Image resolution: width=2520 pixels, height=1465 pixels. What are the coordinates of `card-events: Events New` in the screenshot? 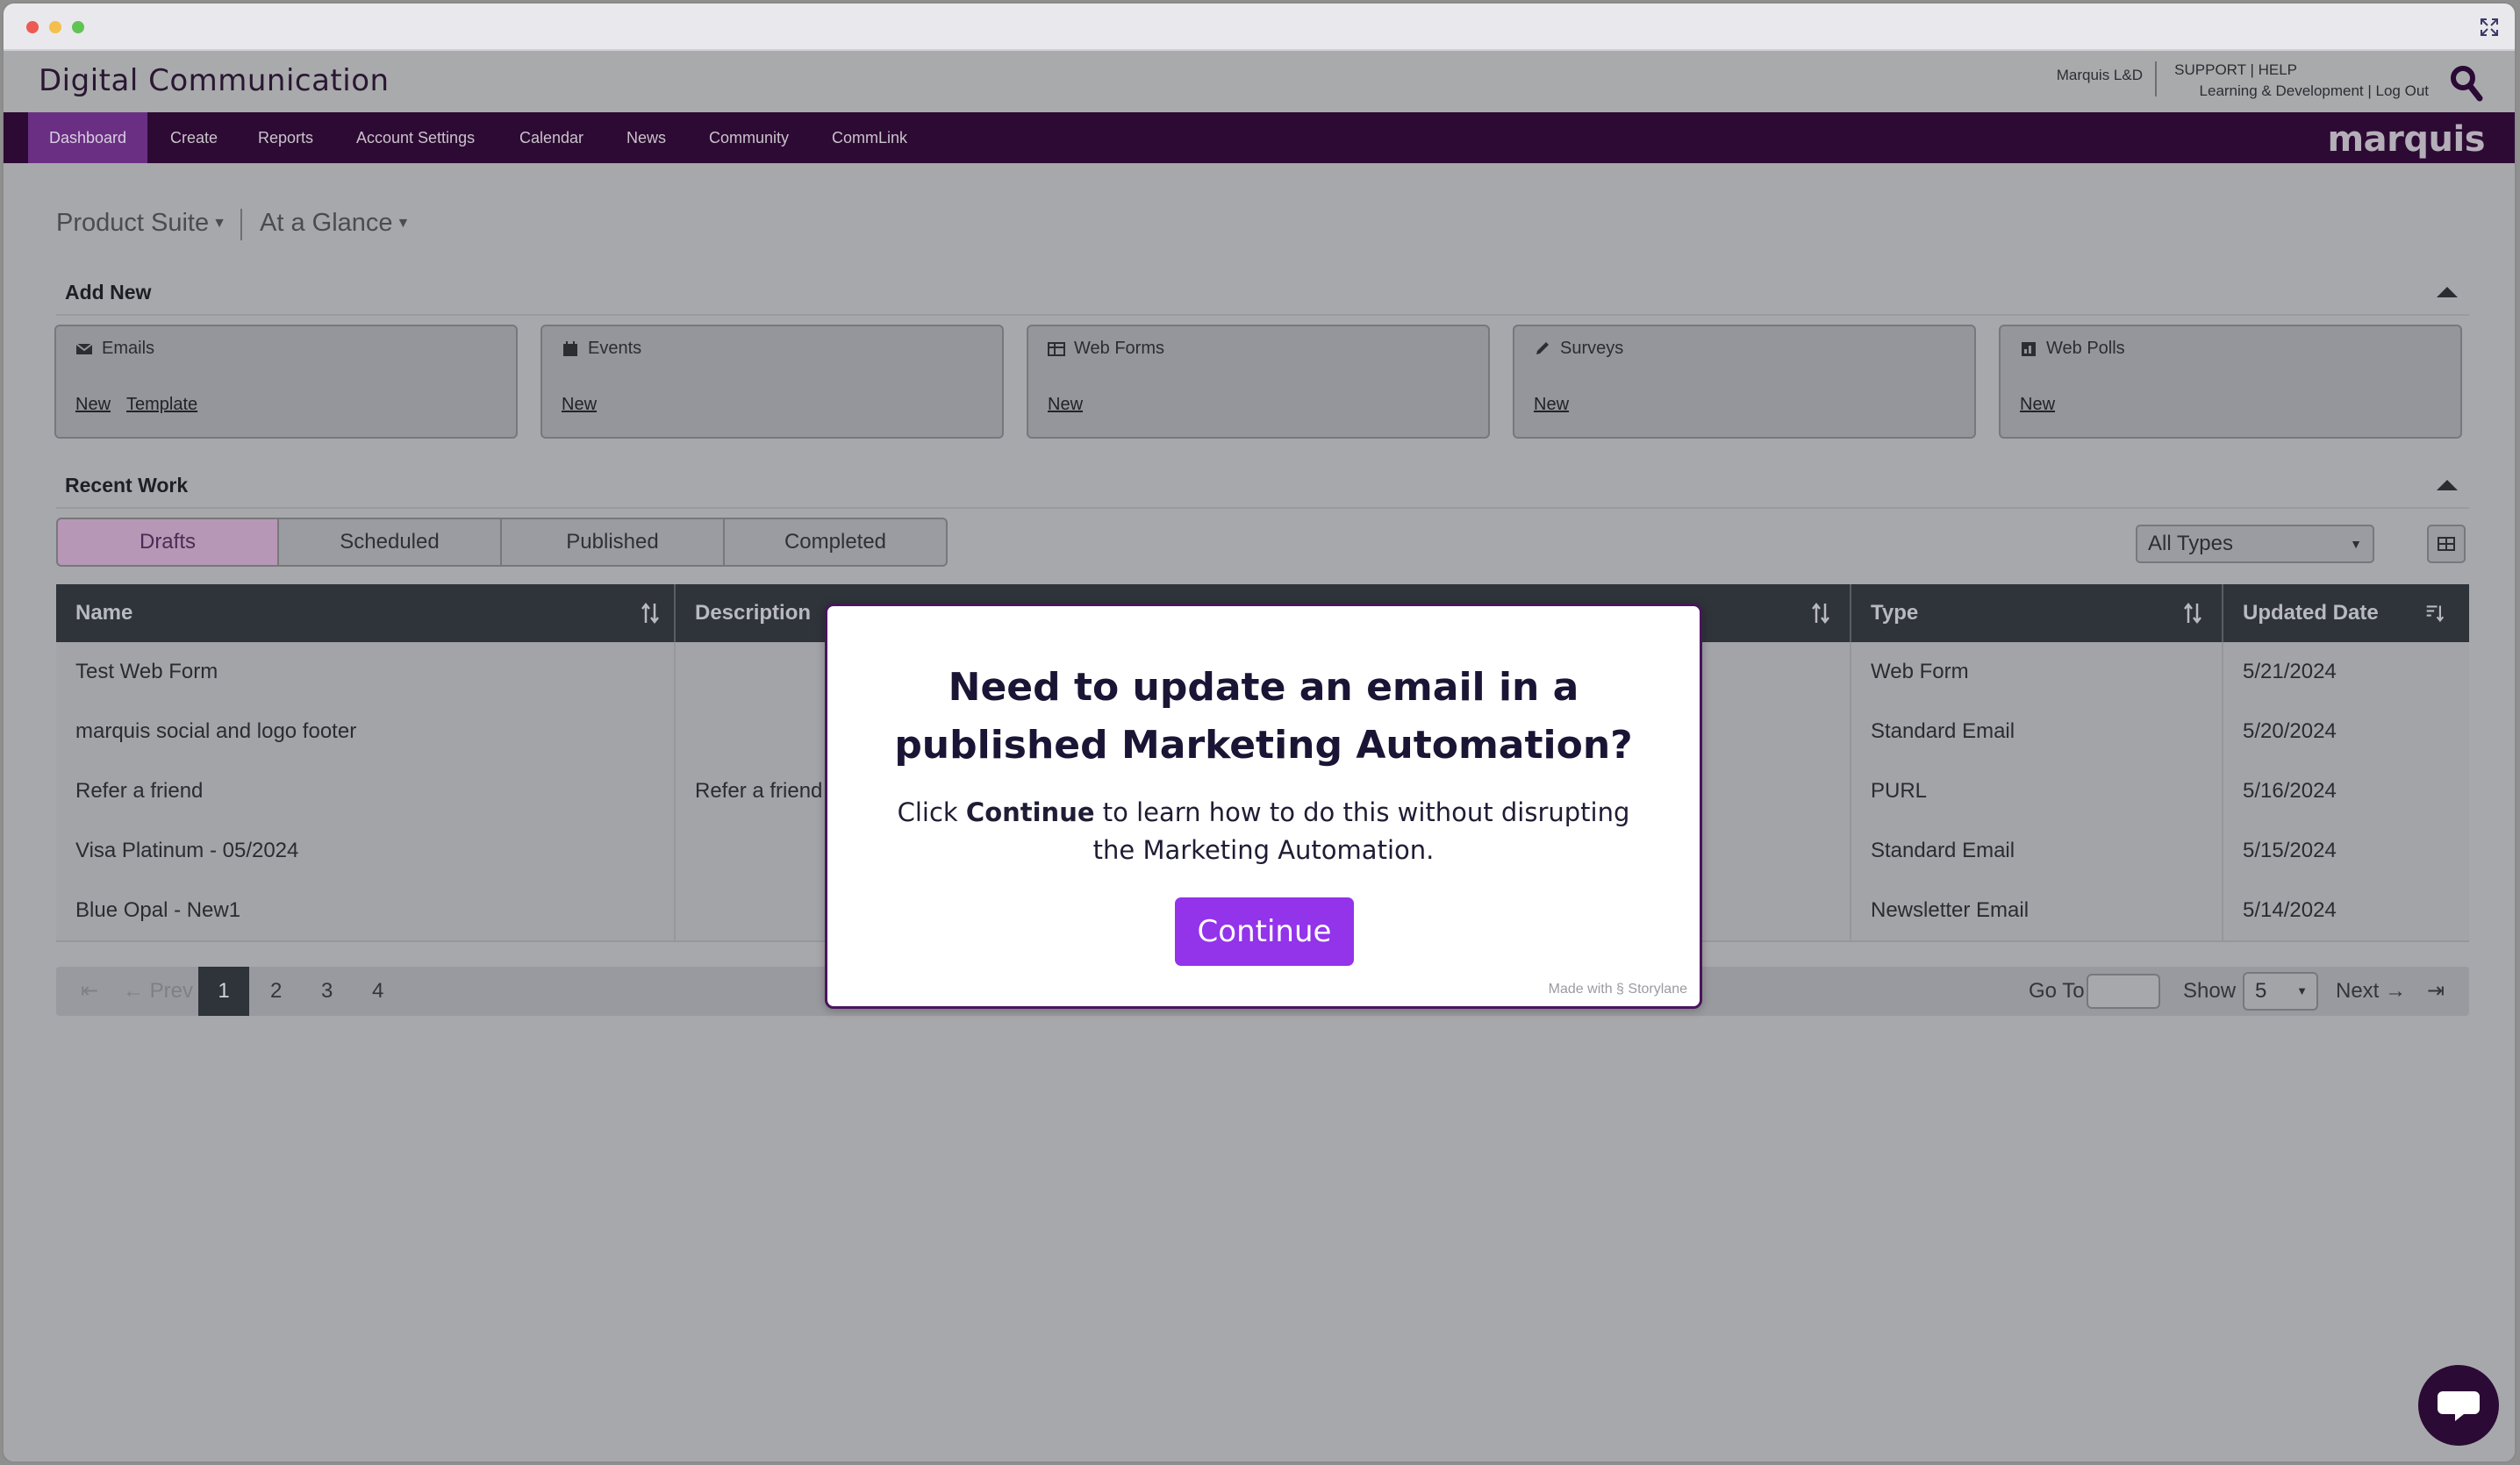 It's located at (772, 382).